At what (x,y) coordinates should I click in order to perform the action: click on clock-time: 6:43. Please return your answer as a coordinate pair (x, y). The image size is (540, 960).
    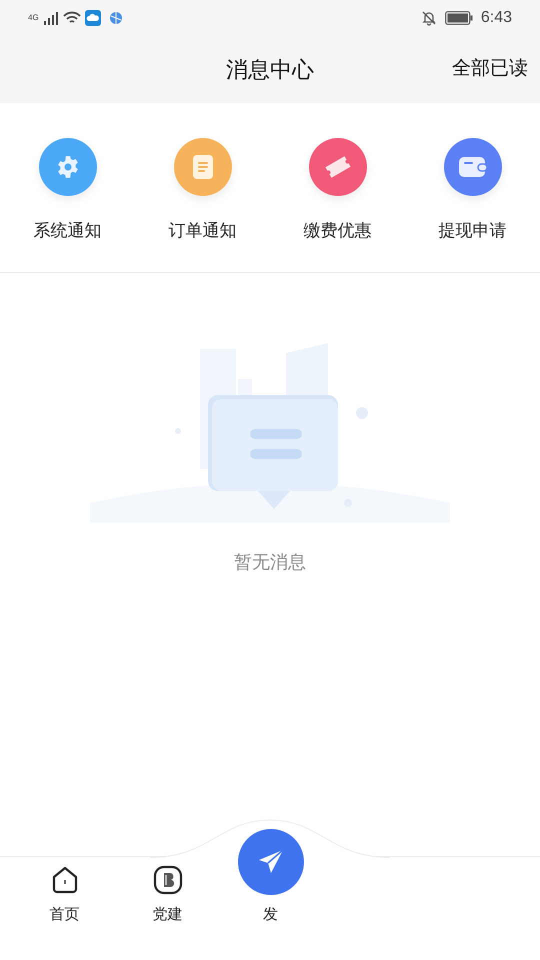
    Looking at the image, I should click on (496, 18).